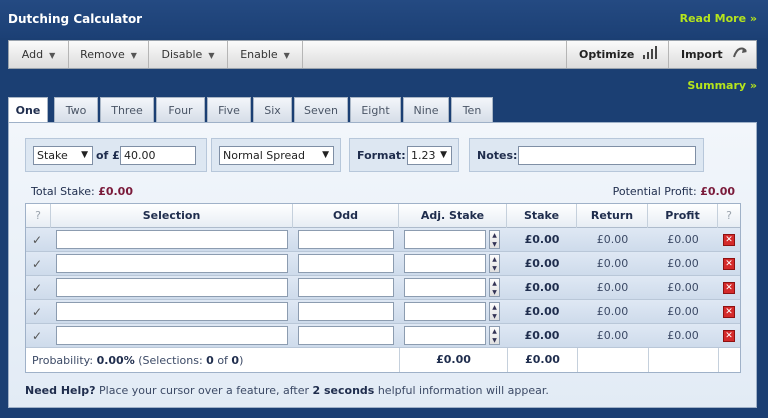 Image resolution: width=768 pixels, height=418 pixels. Describe the element at coordinates (265, 54) in the screenshot. I see `enable-button: Enable ▼` at that location.